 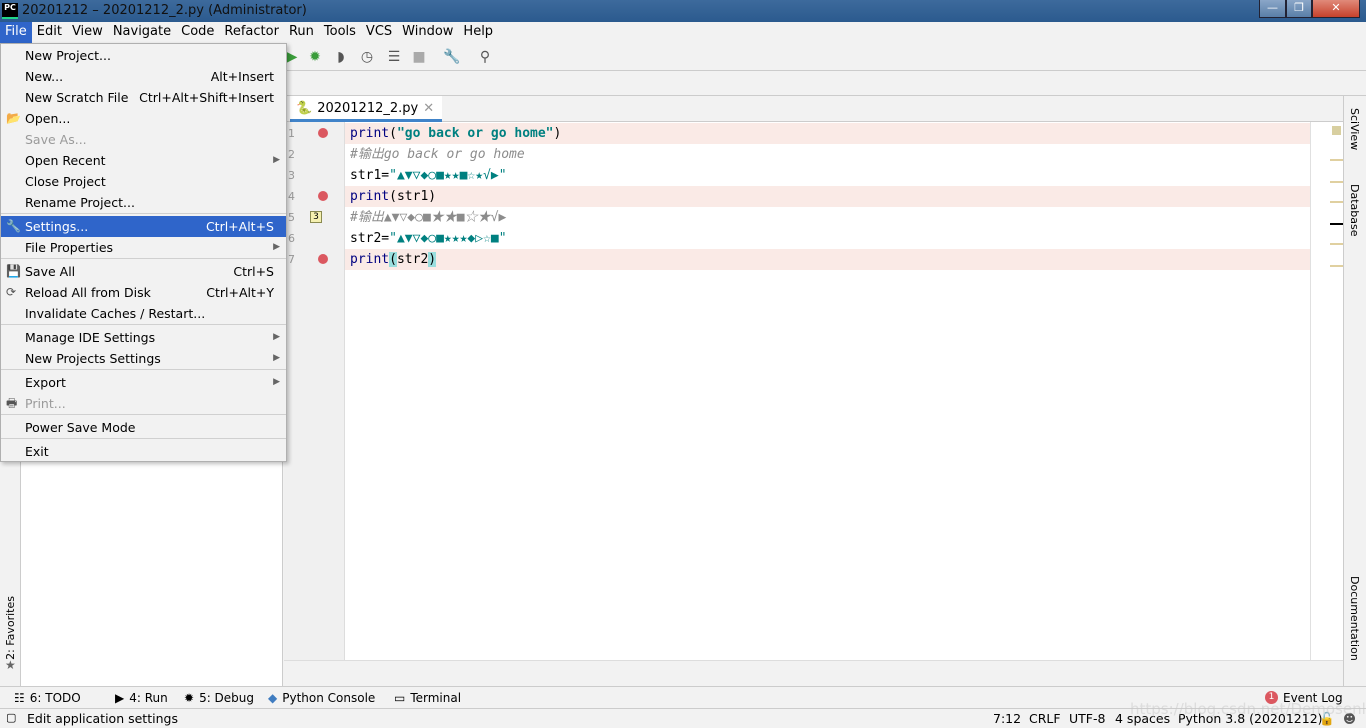 What do you see at coordinates (827, 217) in the screenshot?
I see `code-line: #输出▲▼▽◆○■★★■☆★√▶` at bounding box center [827, 217].